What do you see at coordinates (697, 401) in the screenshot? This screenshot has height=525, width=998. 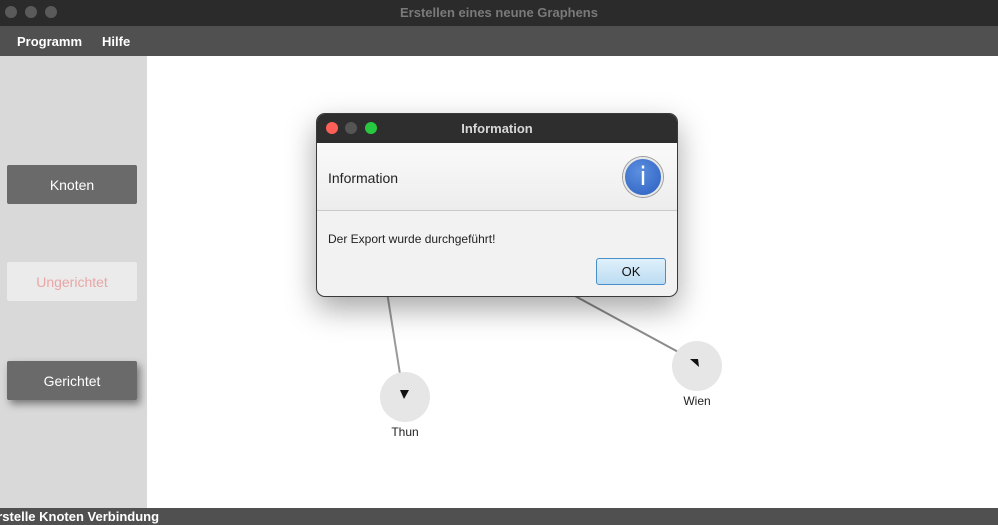 I see `node-label-wien: Wien` at bounding box center [697, 401].